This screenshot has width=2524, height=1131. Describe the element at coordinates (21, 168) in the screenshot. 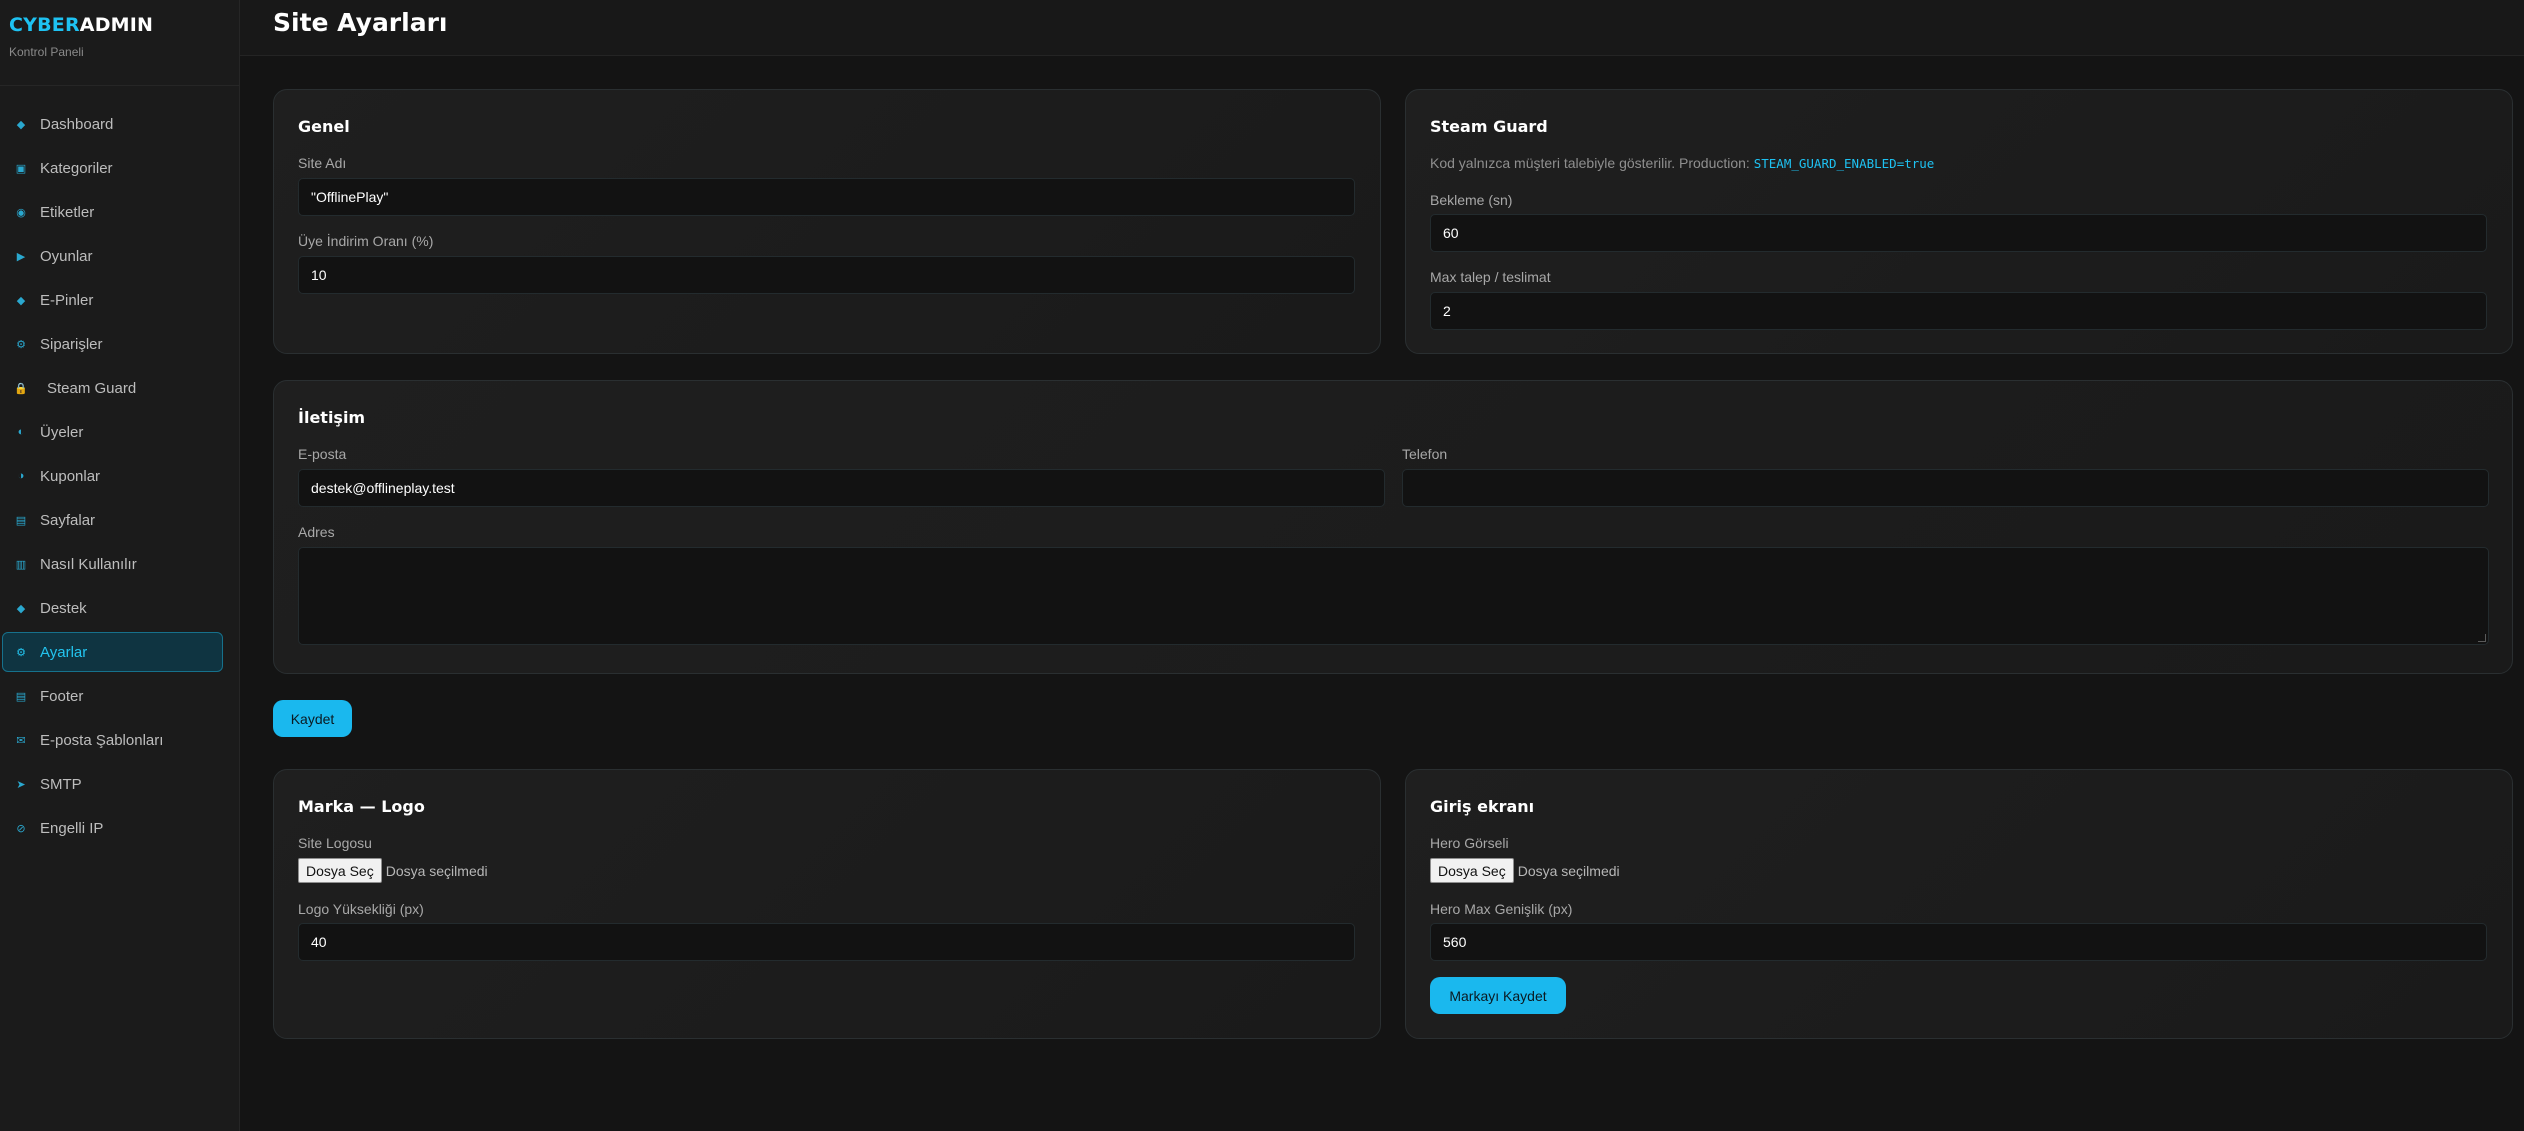

I see `folder-icon: ▣` at that location.